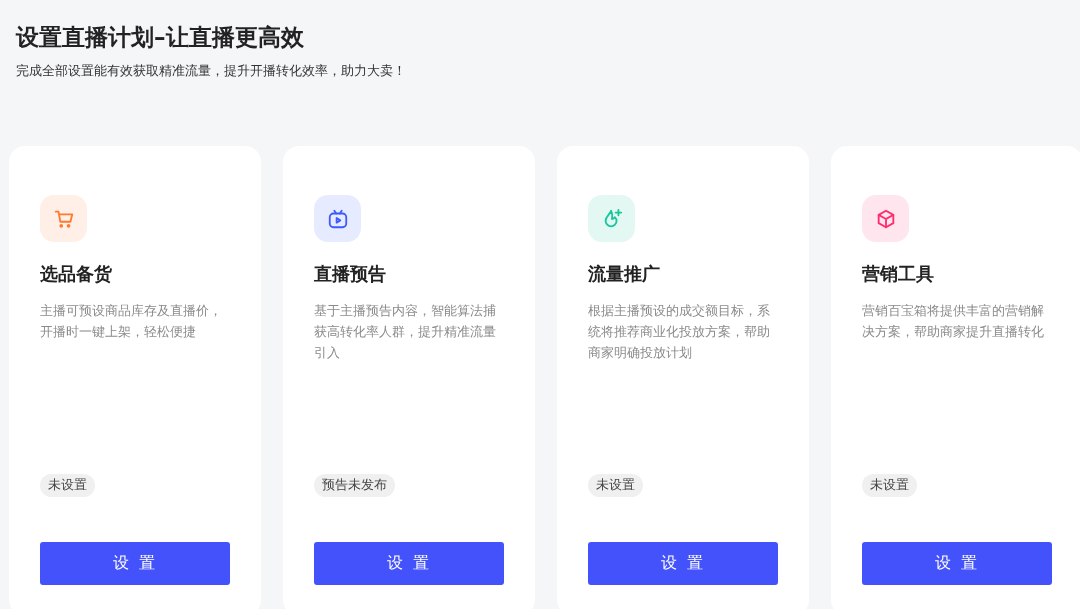 The width and height of the screenshot is (1080, 609). Describe the element at coordinates (679, 332) in the screenshot. I see `card-description: 根据主播预设的成交额目标，系统将推荐商业化投放方案，帮助商家明确投放计划` at that location.